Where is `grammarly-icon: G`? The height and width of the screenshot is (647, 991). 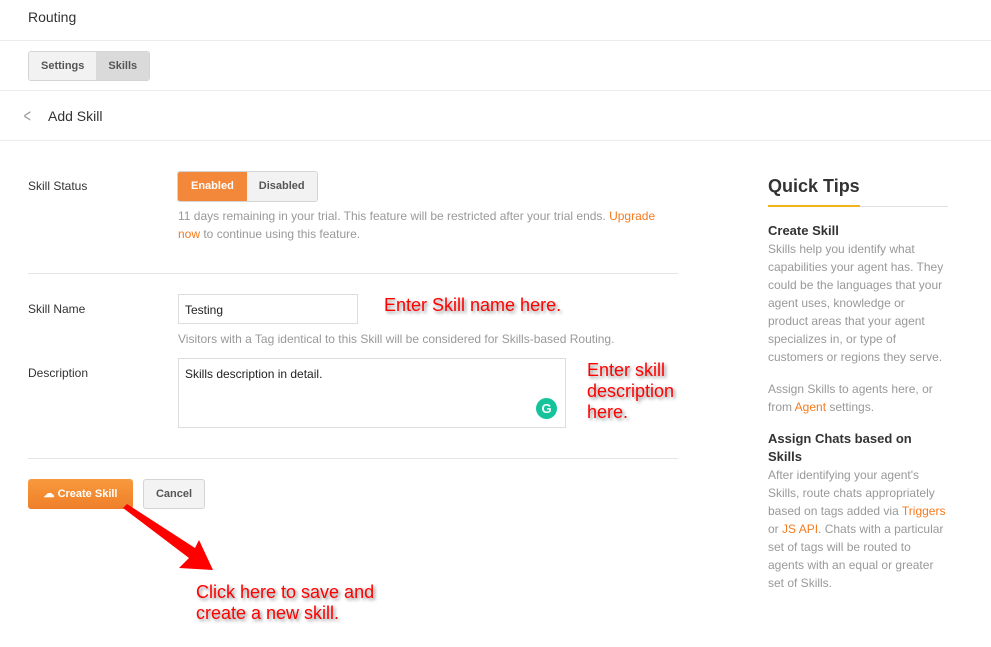 grammarly-icon: G is located at coordinates (546, 408).